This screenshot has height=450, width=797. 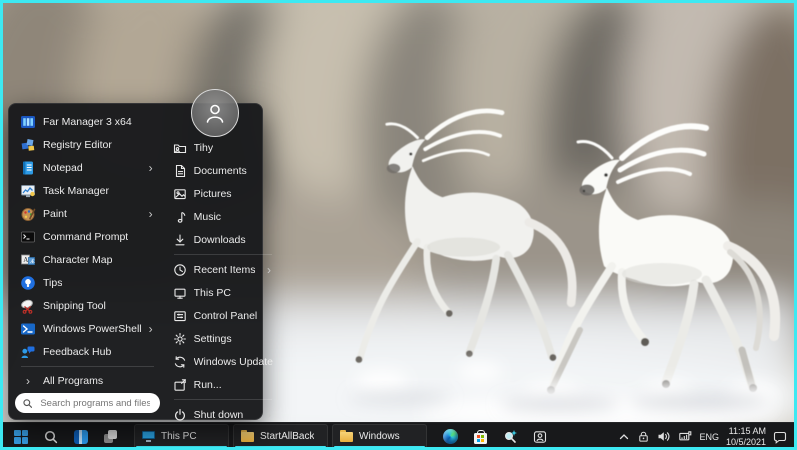 I want to click on start-menu-item-recent-items: Recent Items ›, so click(x=223, y=269).